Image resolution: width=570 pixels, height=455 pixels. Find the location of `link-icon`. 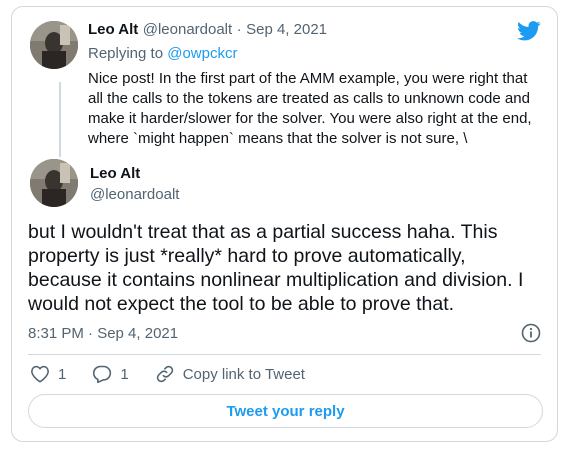

link-icon is located at coordinates (164, 374).